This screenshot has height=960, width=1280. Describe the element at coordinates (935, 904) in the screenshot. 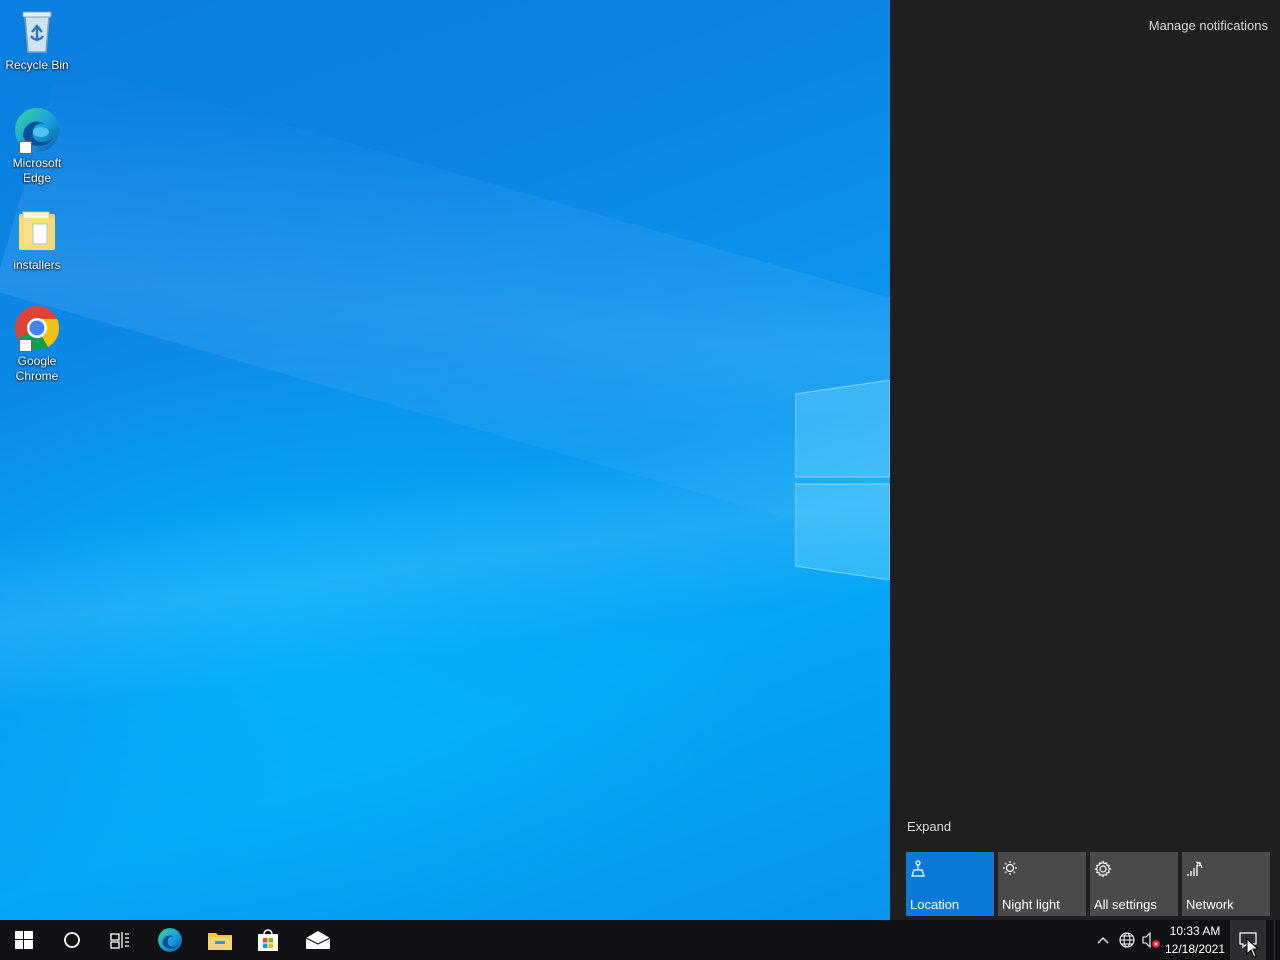

I see `quick-action-label: Location` at that location.